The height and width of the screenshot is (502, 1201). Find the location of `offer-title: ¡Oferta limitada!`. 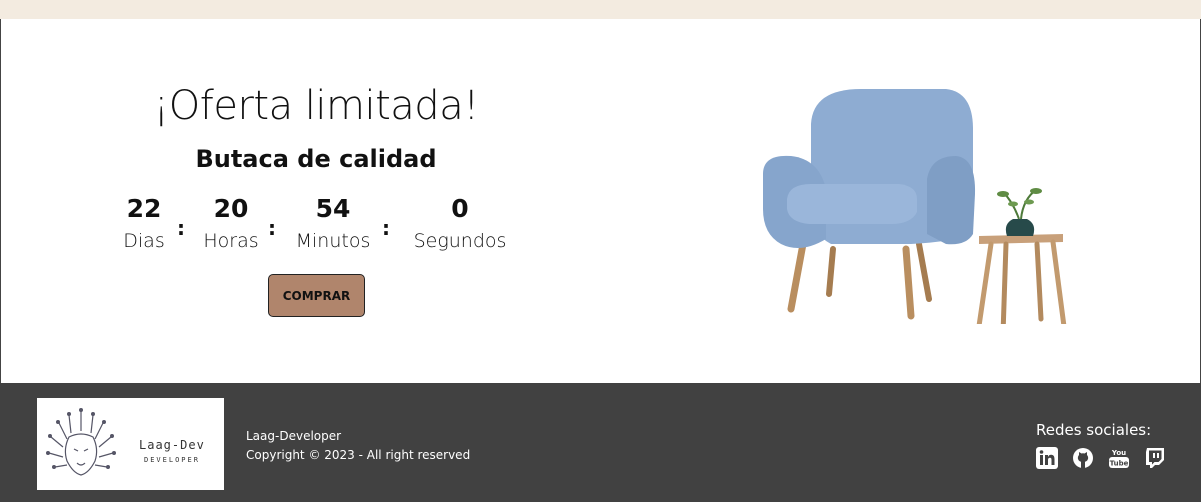

offer-title: ¡Oferta limitada! is located at coordinates (316, 106).